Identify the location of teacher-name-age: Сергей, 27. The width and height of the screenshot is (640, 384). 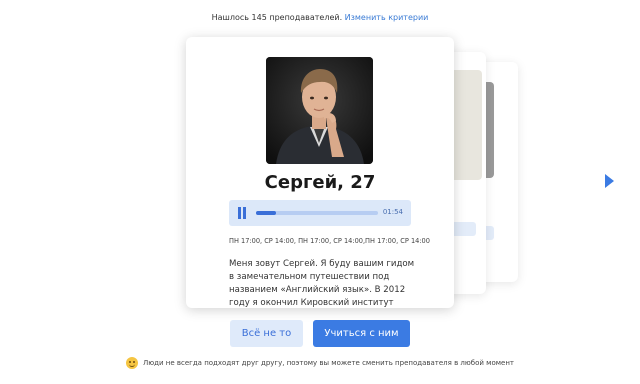
(320, 182).